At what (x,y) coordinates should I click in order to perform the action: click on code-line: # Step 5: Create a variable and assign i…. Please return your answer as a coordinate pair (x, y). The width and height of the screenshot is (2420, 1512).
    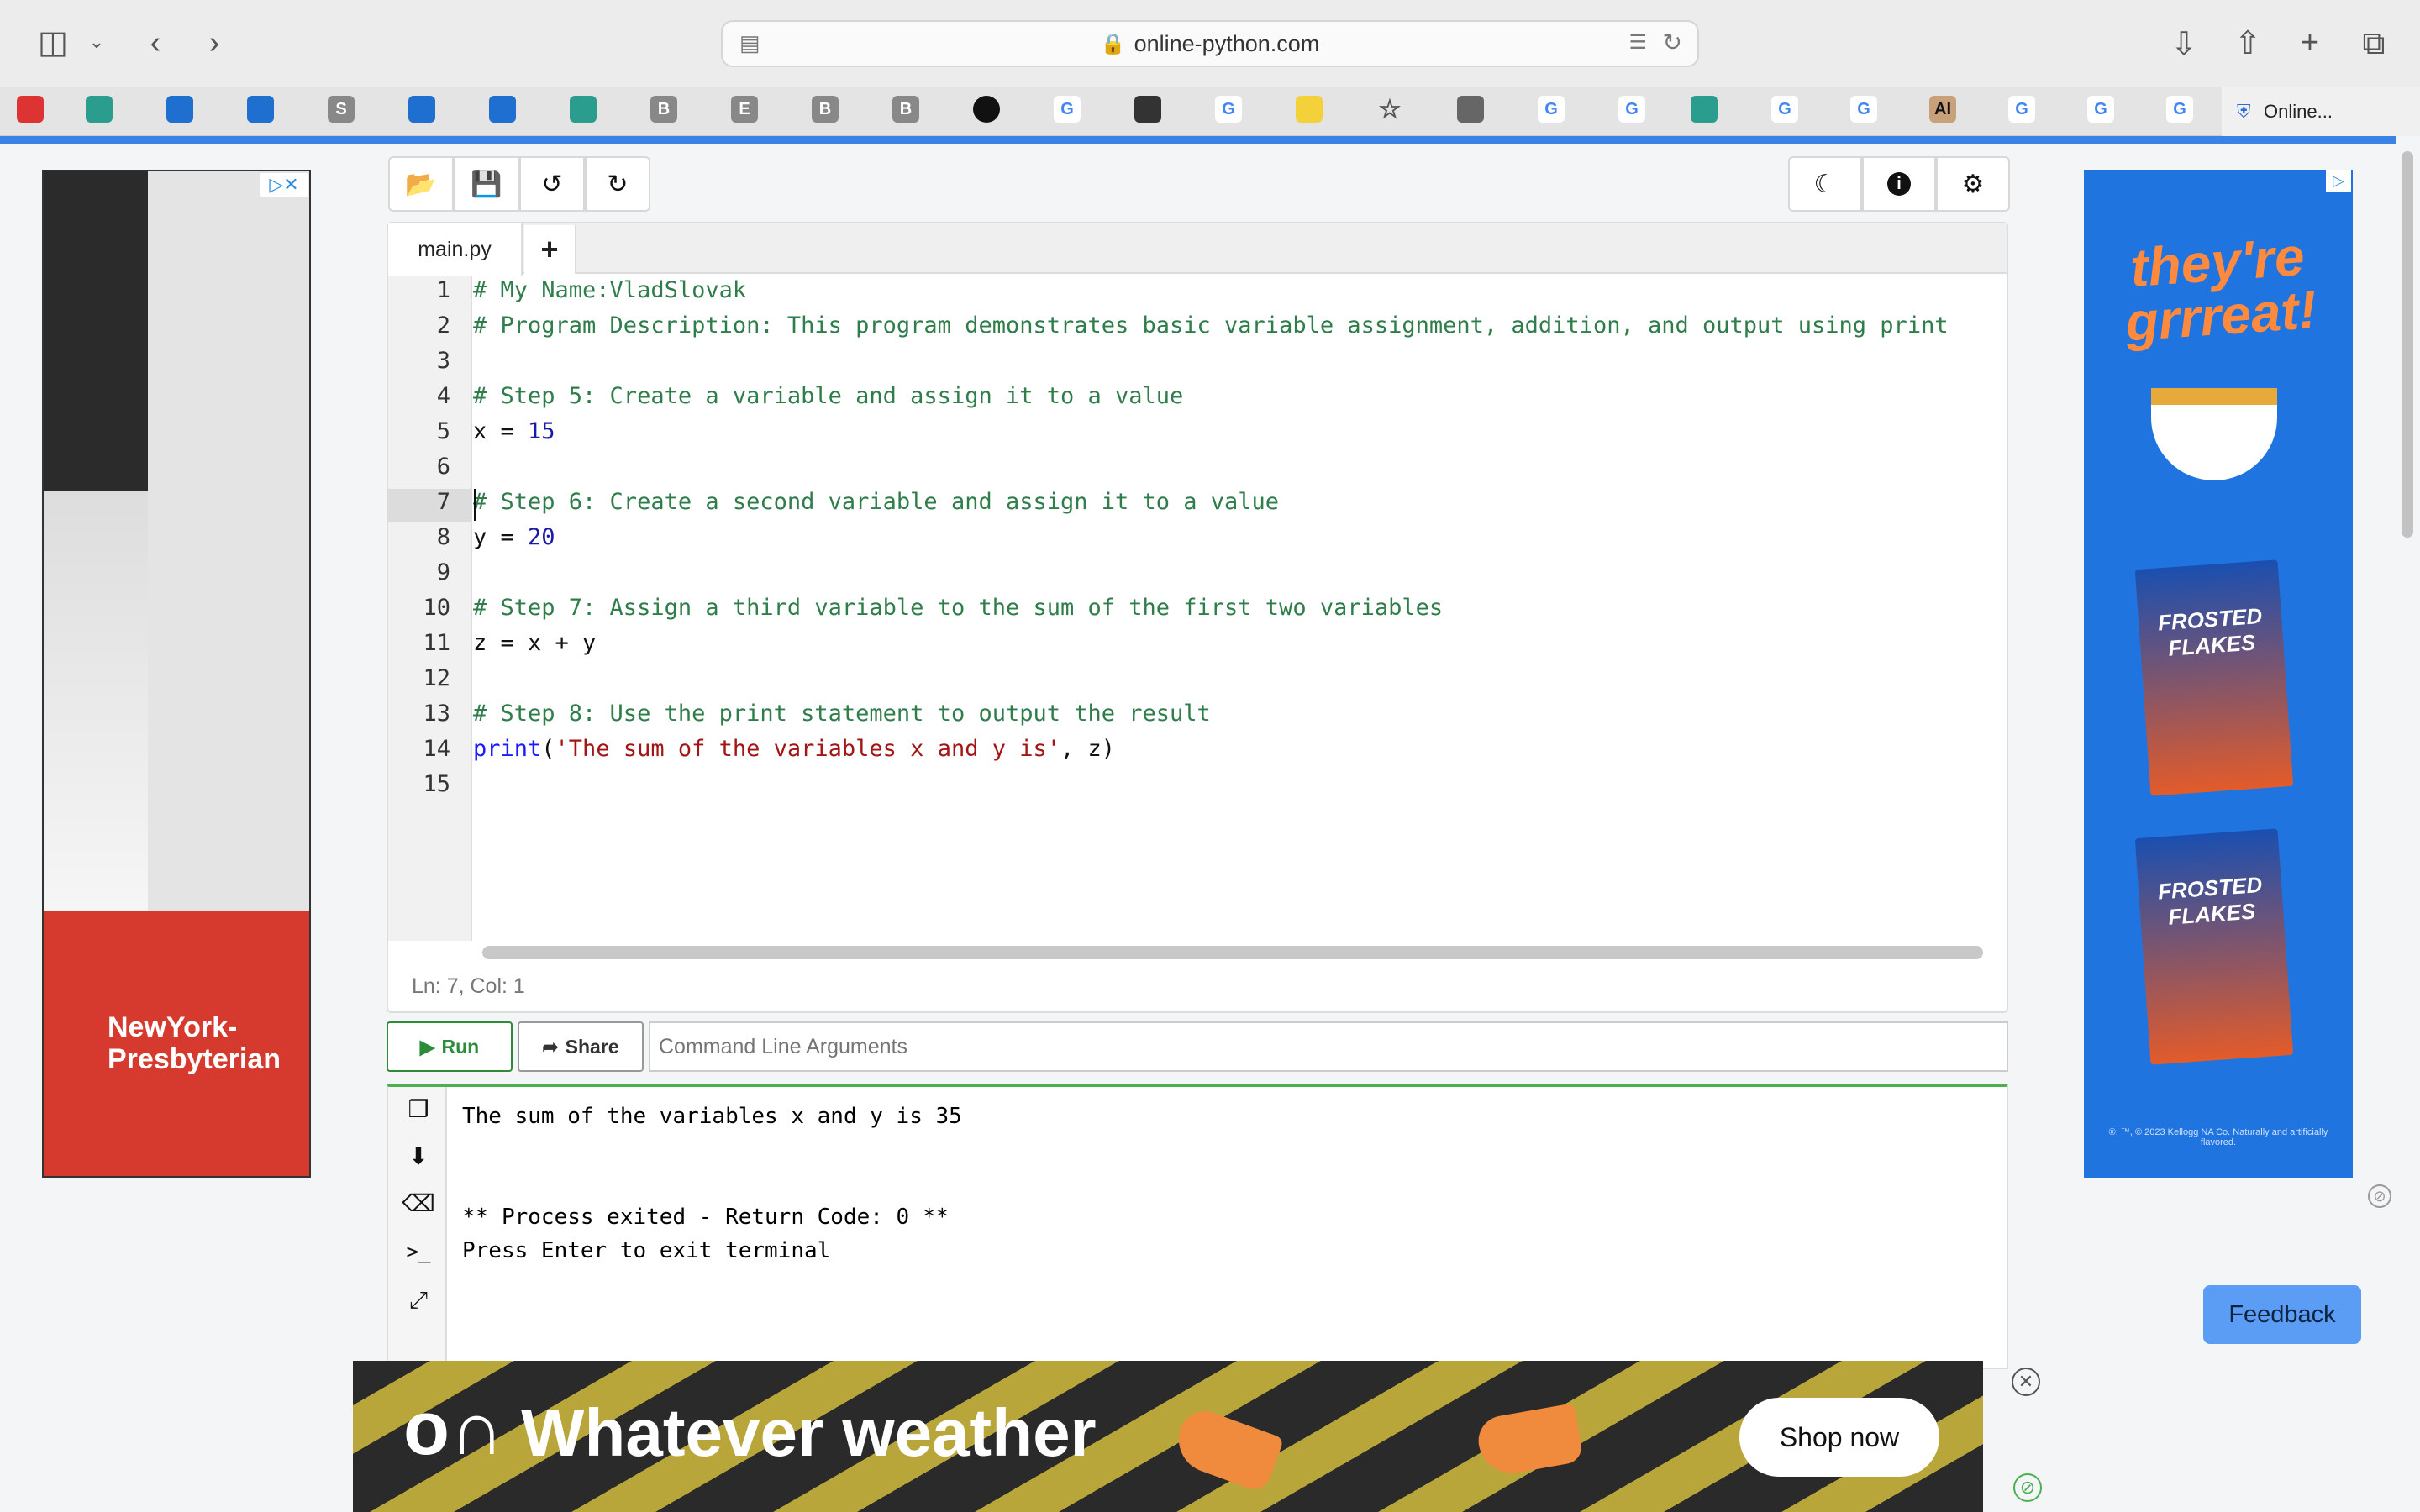
    Looking at the image, I should click on (828, 396).